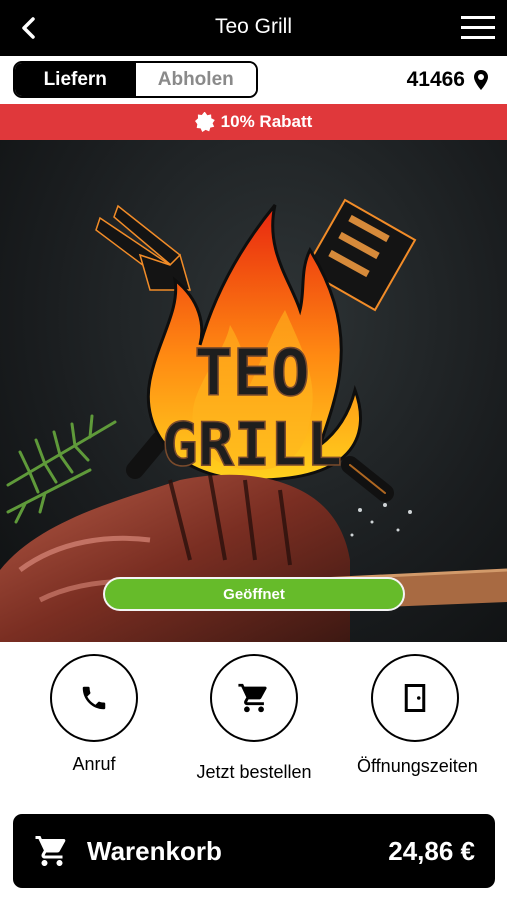  What do you see at coordinates (254, 772) in the screenshot?
I see `order-now-label: Jetzt bestellen` at bounding box center [254, 772].